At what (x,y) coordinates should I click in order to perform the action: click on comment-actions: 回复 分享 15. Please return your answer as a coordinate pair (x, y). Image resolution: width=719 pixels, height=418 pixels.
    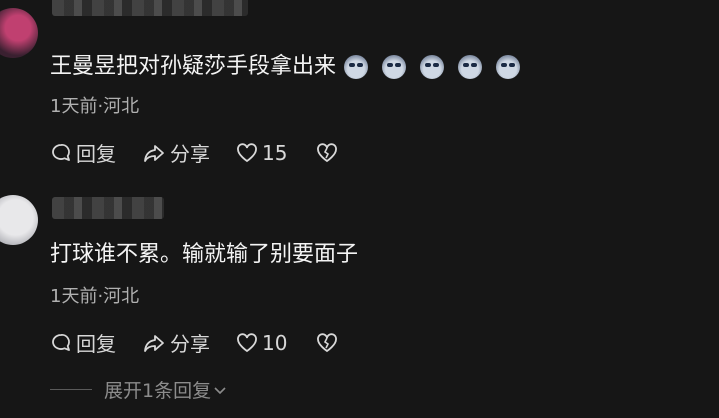
    Looking at the image, I should click on (194, 152).